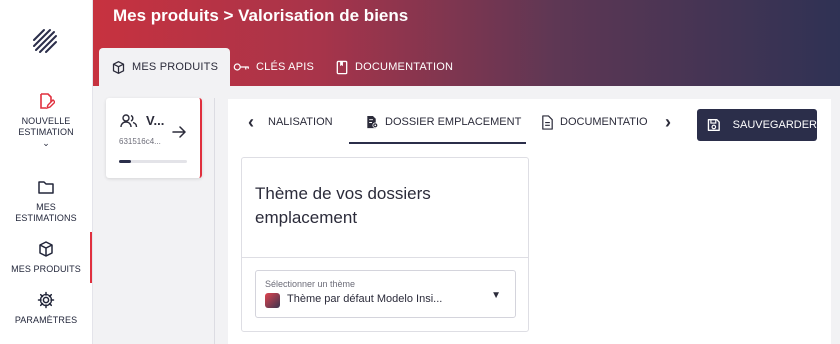 Image resolution: width=840 pixels, height=344 pixels. What do you see at coordinates (496, 295) in the screenshot?
I see `caret-down-icon: ▼` at bounding box center [496, 295].